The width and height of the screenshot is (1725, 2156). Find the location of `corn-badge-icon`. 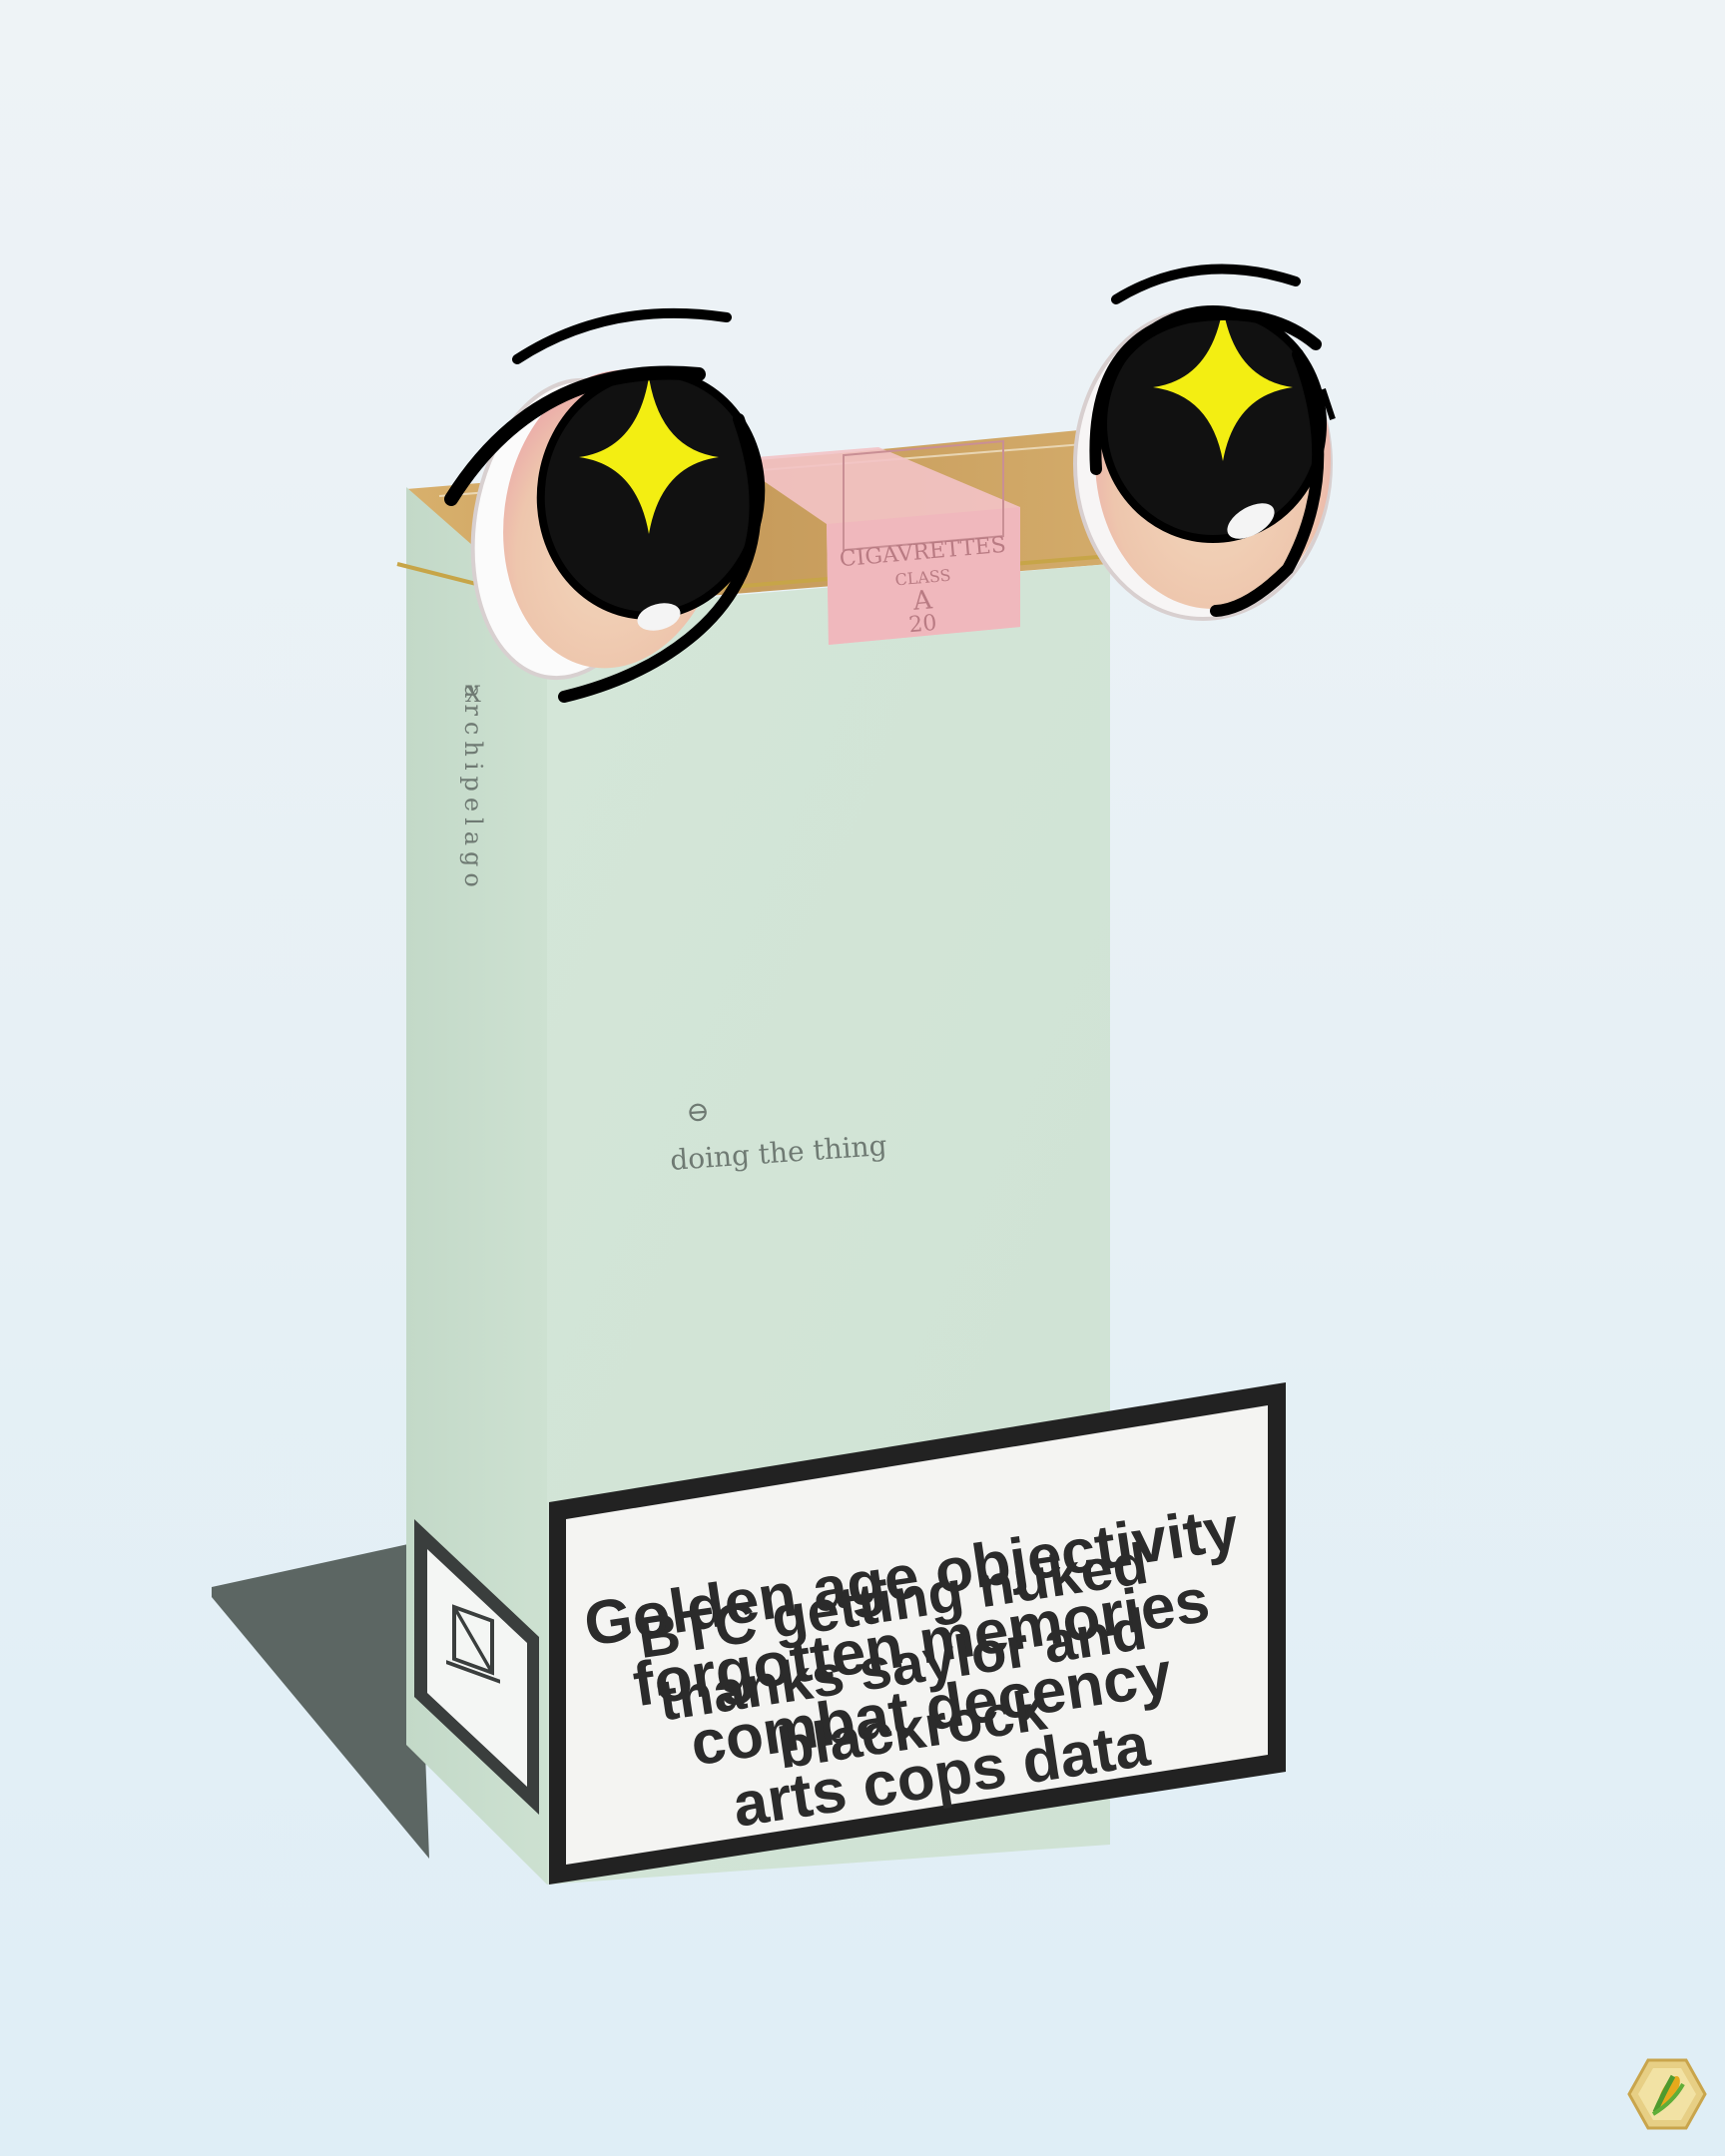

corn-badge-icon is located at coordinates (1667, 2094).